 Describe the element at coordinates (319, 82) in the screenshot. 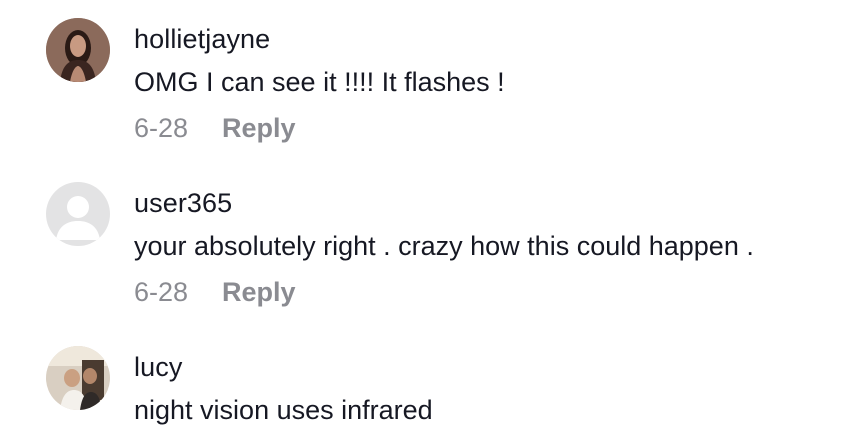

I see `comment-text: OMG I can see it !!!! It flashes !` at that location.